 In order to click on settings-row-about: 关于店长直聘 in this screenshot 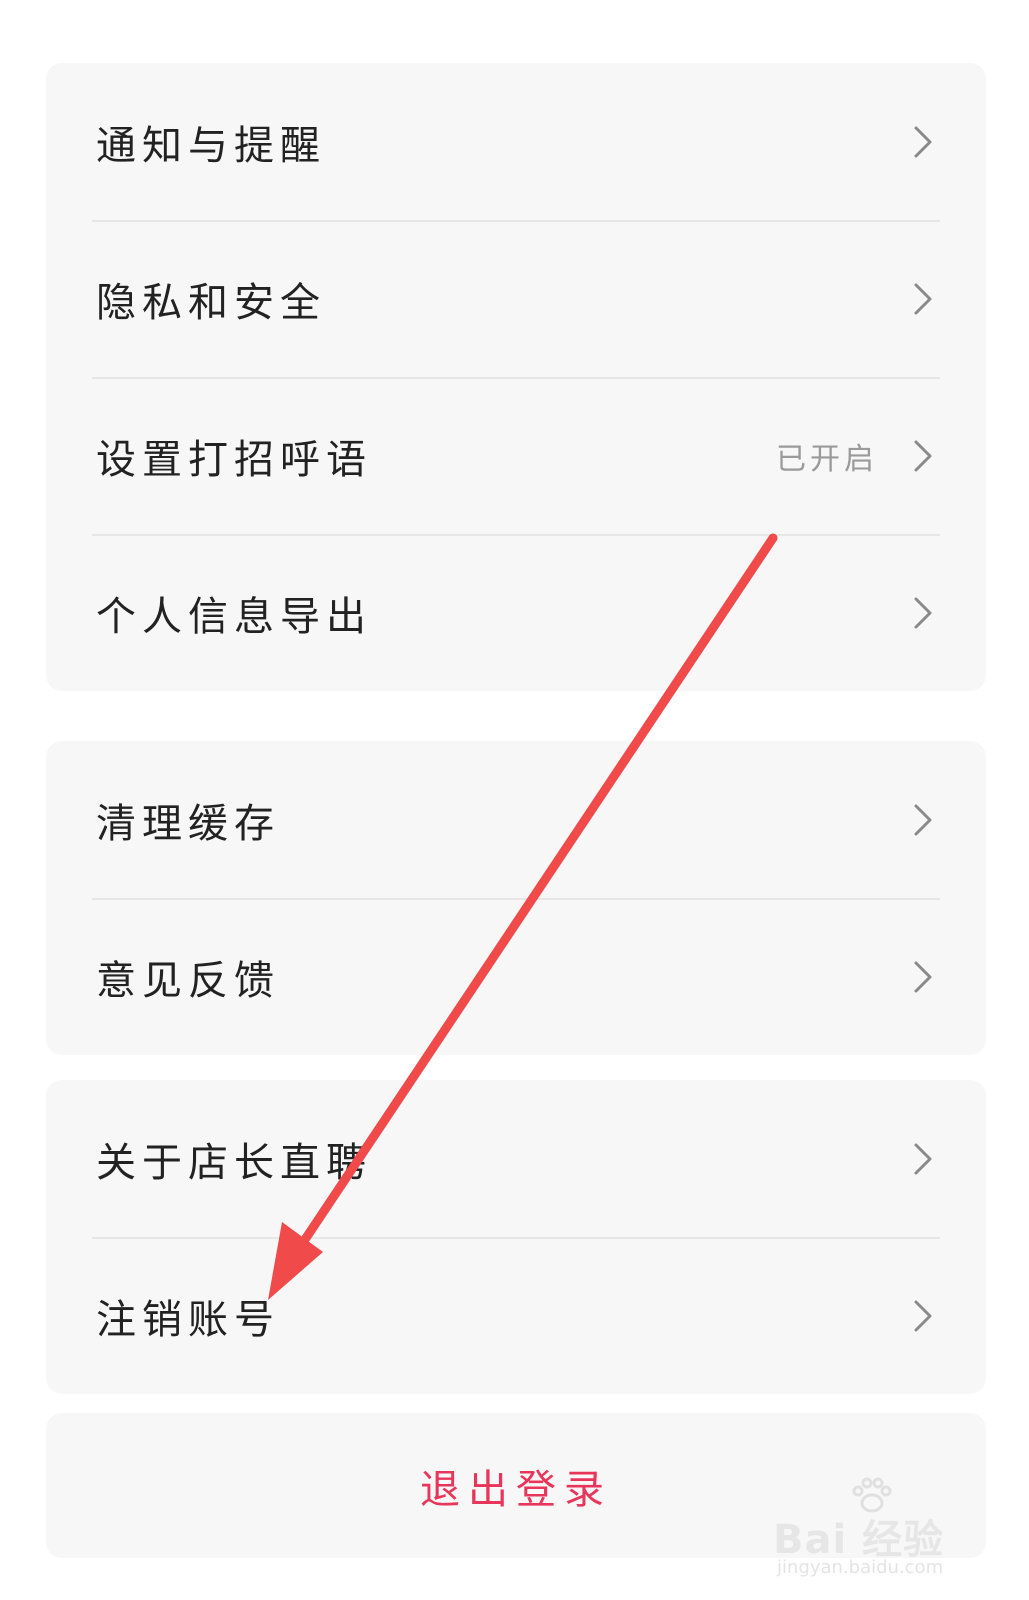, I will do `click(516, 1158)`.